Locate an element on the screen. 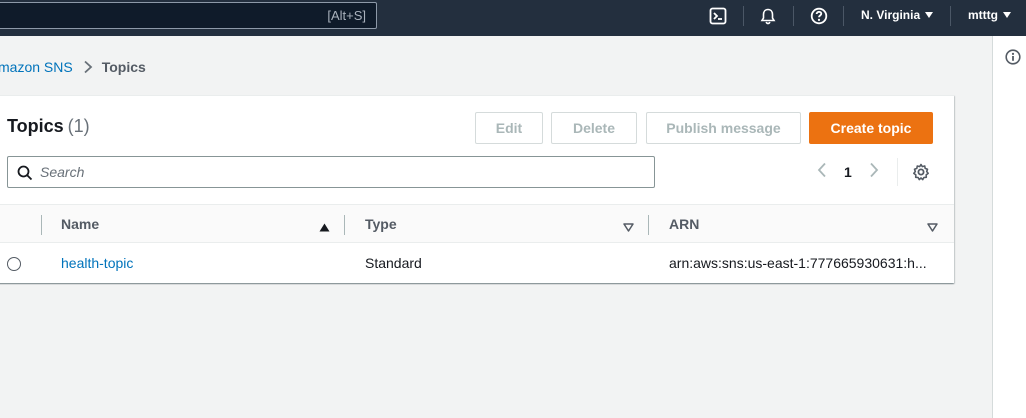 This screenshot has width=1026, height=418. page-number: 1 is located at coordinates (848, 172).